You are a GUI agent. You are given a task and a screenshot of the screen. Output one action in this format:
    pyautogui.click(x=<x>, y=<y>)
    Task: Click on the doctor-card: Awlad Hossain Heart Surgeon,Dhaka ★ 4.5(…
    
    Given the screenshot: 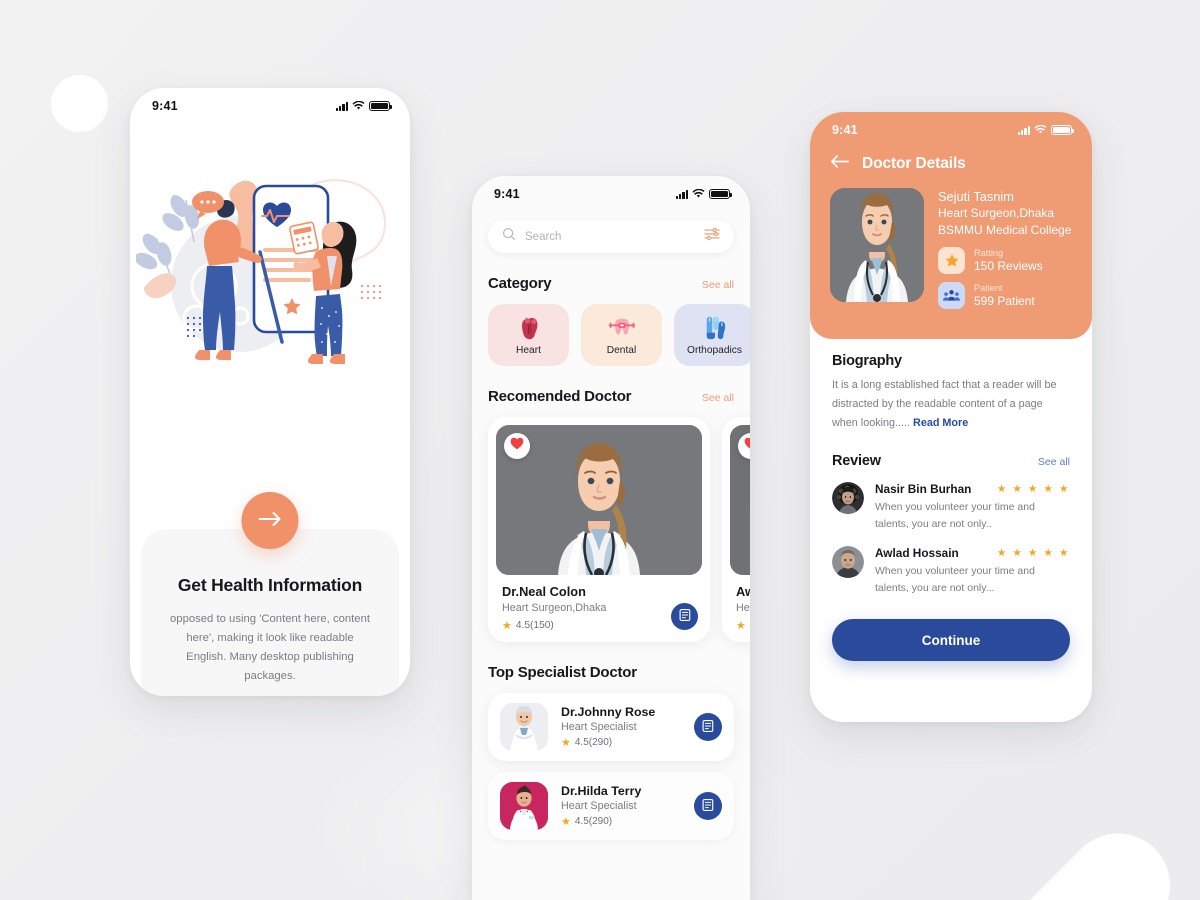 What is the action you would take?
    pyautogui.click(x=736, y=529)
    